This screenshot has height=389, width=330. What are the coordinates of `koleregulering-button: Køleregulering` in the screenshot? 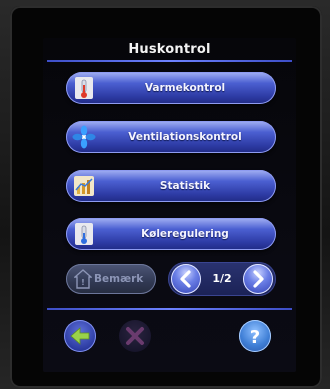 It's located at (171, 234).